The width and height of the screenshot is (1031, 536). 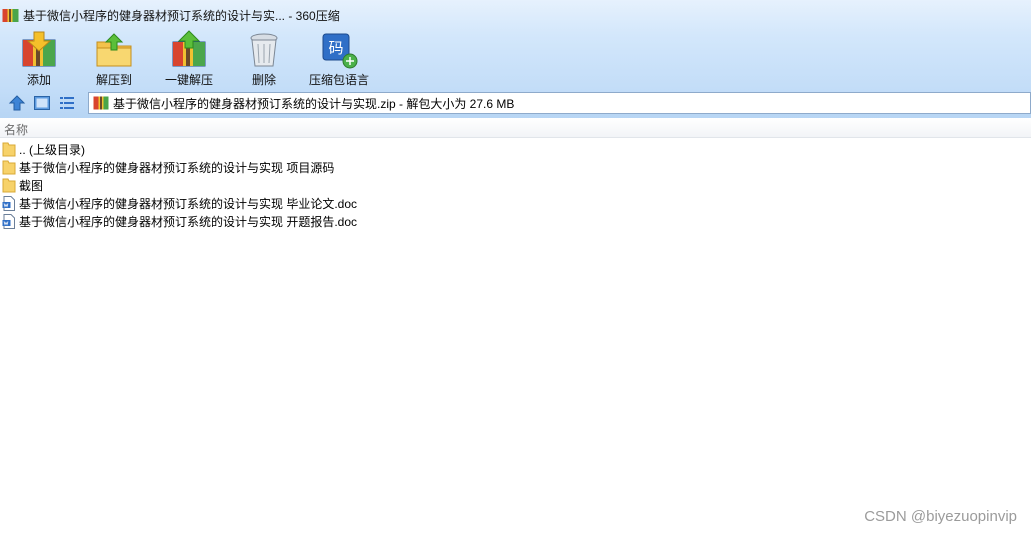 I want to click on archive-language-label: 压缩包语言, so click(x=338, y=80).